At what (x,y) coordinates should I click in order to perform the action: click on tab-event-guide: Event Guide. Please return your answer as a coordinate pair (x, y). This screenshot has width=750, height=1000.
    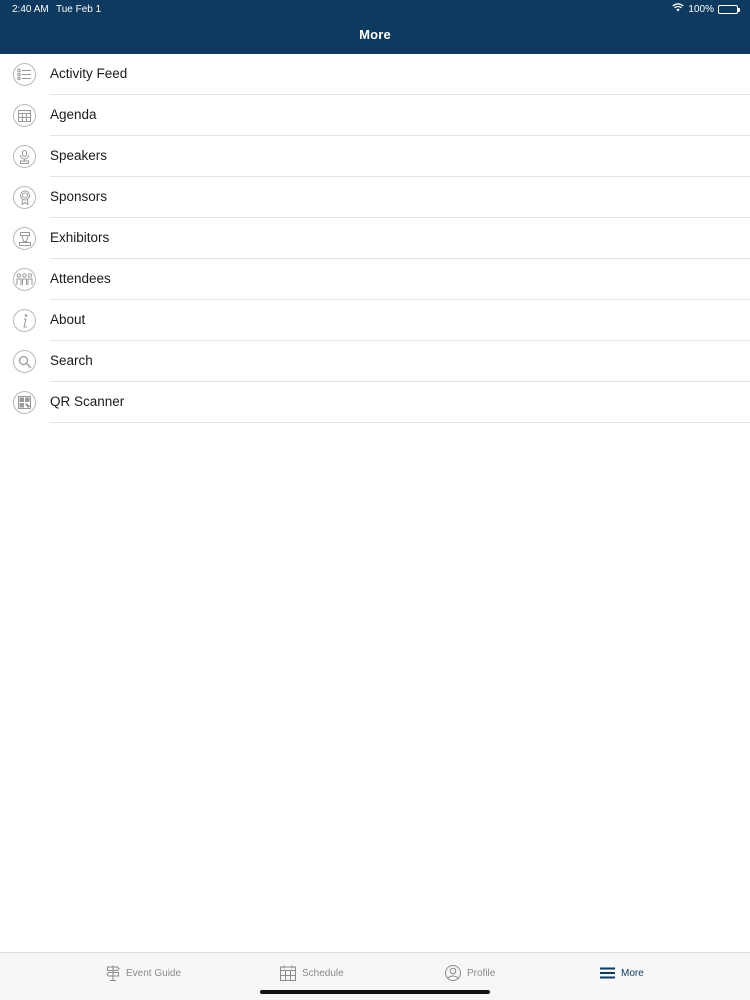
    Looking at the image, I should click on (143, 973).